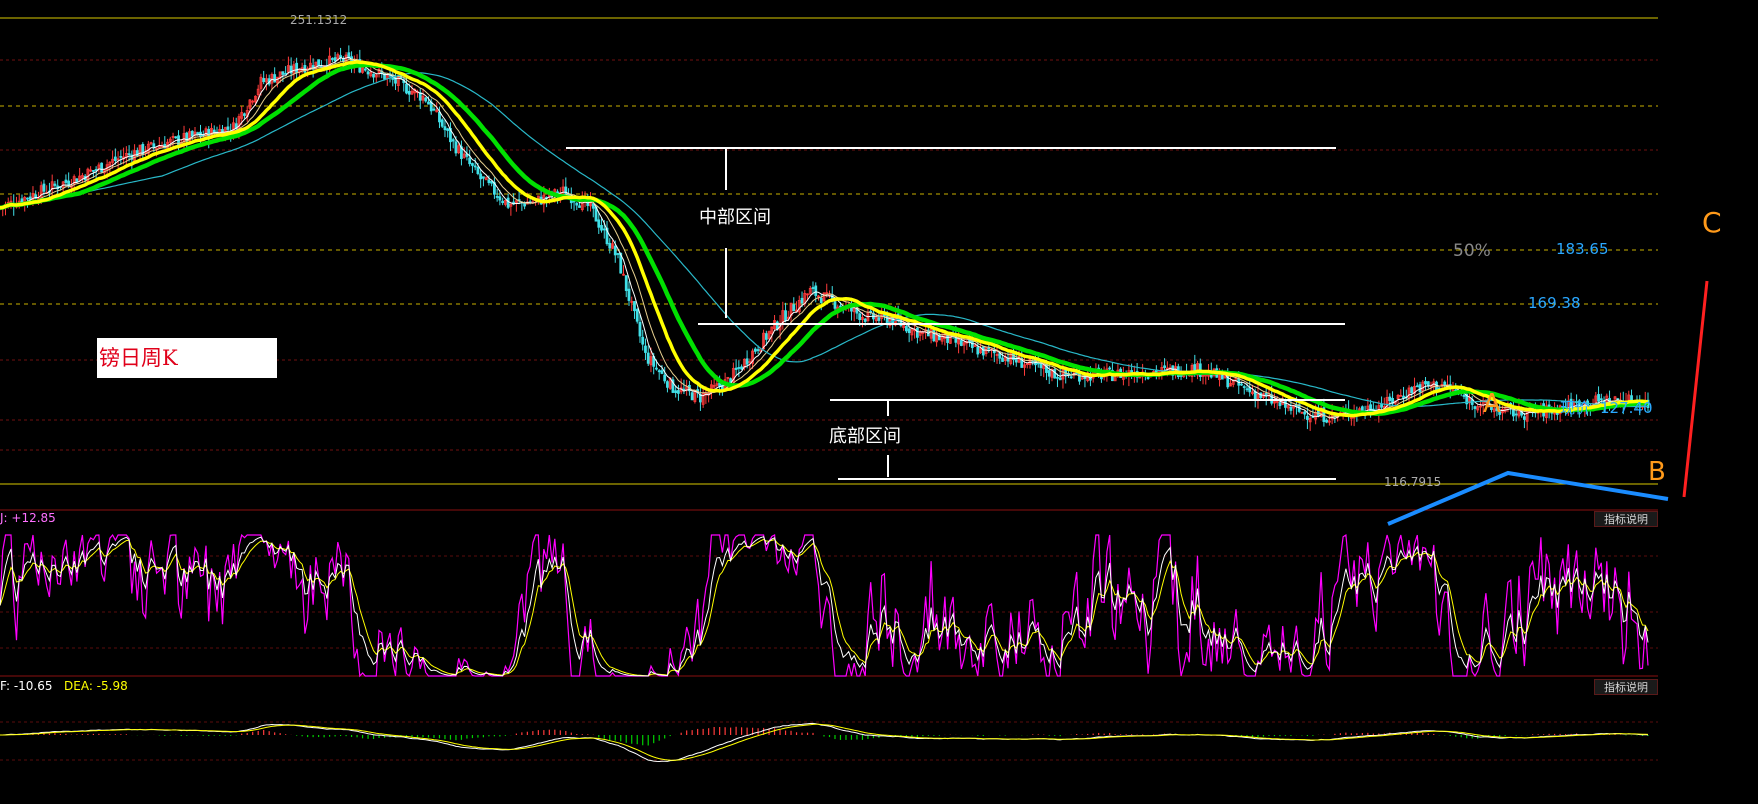  I want to click on macd-help-button: 指标说明, so click(1626, 687).